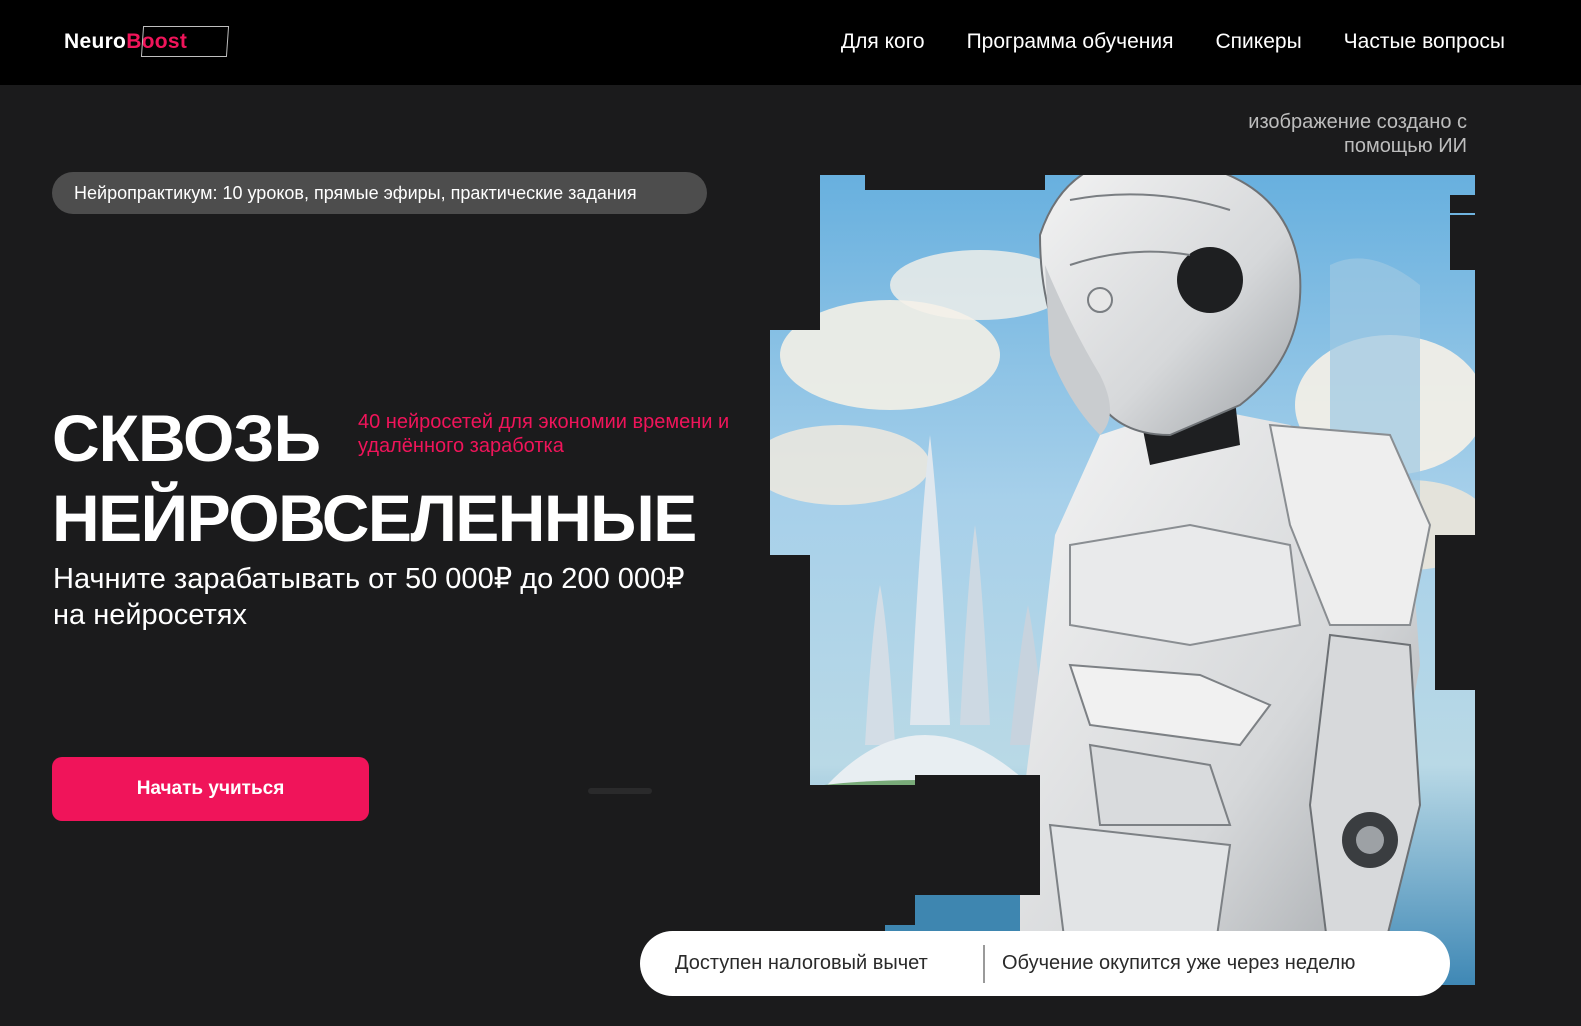 The width and height of the screenshot is (1581, 1026). Describe the element at coordinates (95, 41) in the screenshot. I see `logo-part-neuro: Neuro` at that location.